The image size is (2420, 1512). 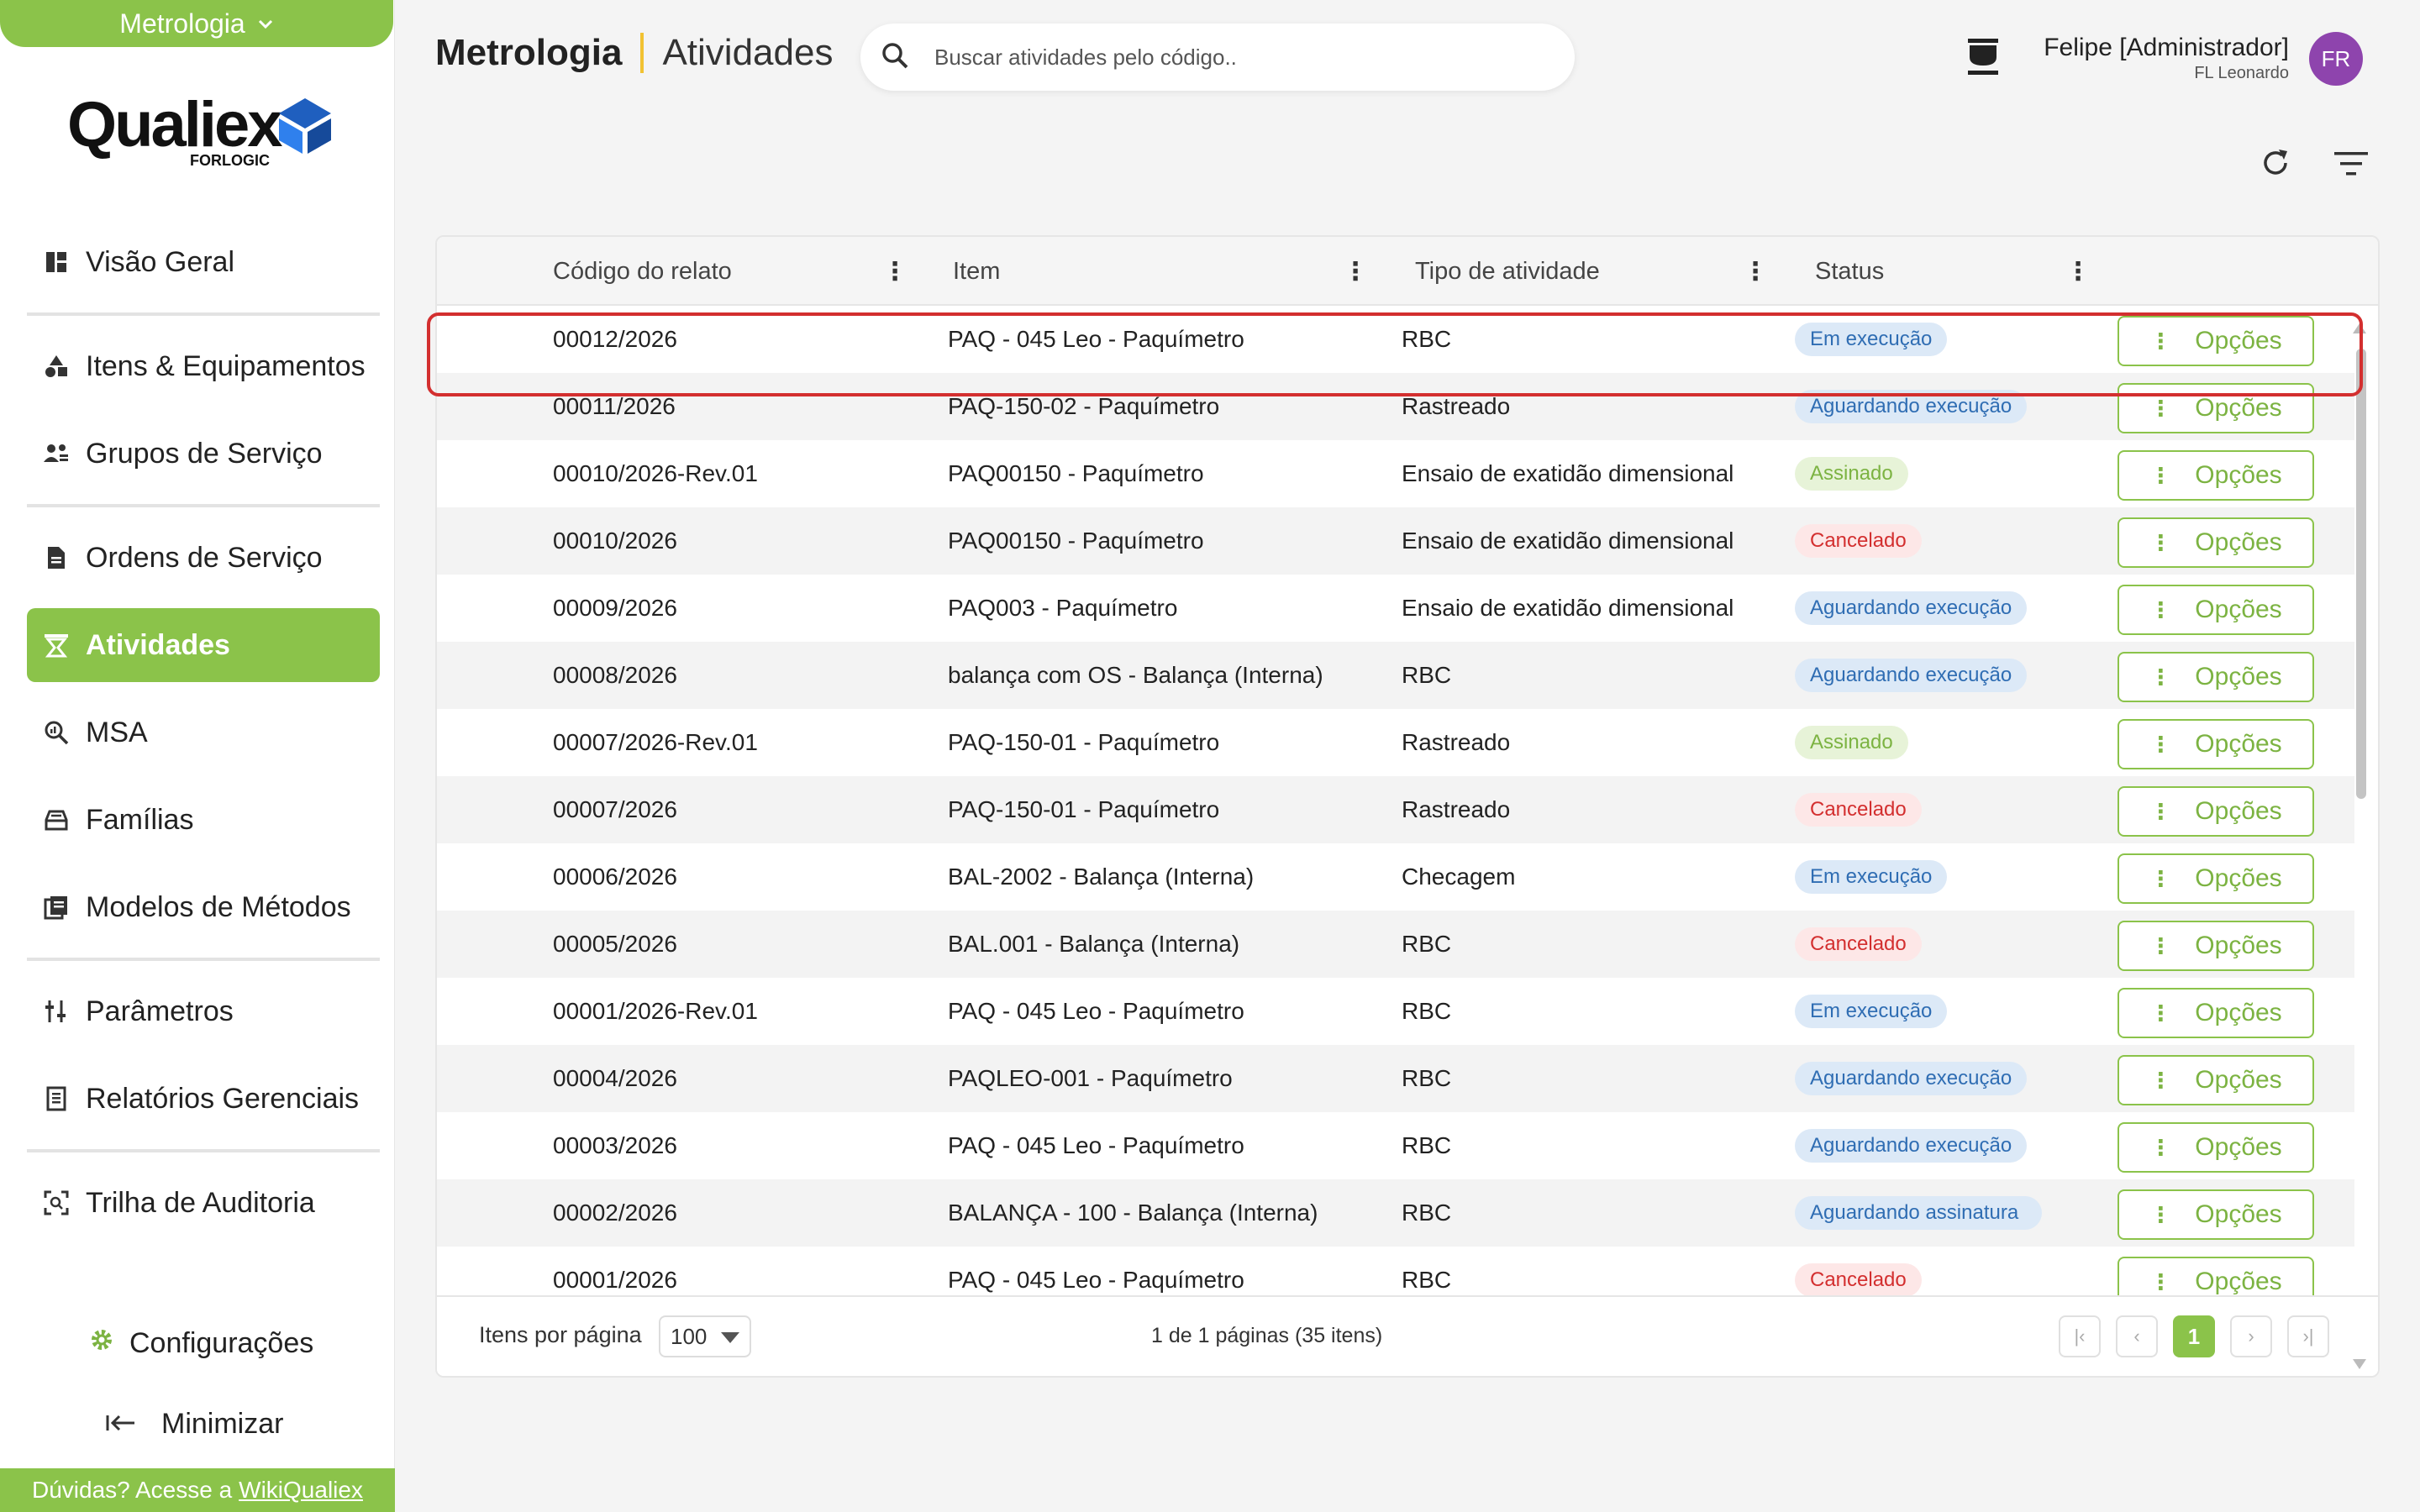 What do you see at coordinates (161, 261) in the screenshot?
I see `sidebar-item-label: Visão Geral` at bounding box center [161, 261].